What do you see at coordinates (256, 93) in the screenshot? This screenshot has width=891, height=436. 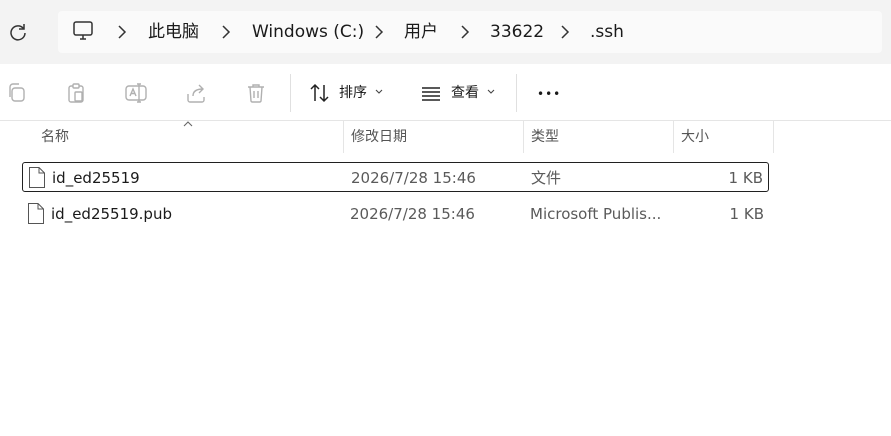 I see `delete-icon` at bounding box center [256, 93].